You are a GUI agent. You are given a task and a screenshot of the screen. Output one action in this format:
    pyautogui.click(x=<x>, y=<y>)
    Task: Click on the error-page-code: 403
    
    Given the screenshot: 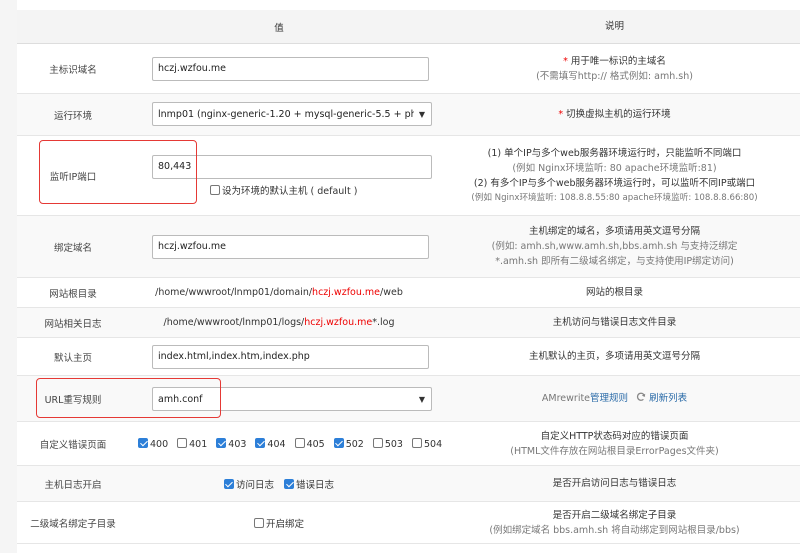 What is the action you would take?
    pyautogui.click(x=237, y=444)
    